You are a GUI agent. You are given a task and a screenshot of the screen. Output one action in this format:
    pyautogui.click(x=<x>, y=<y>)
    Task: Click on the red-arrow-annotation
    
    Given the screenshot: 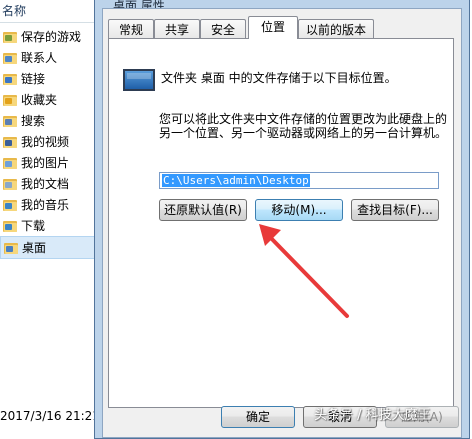 What is the action you would take?
    pyautogui.click(x=304, y=271)
    